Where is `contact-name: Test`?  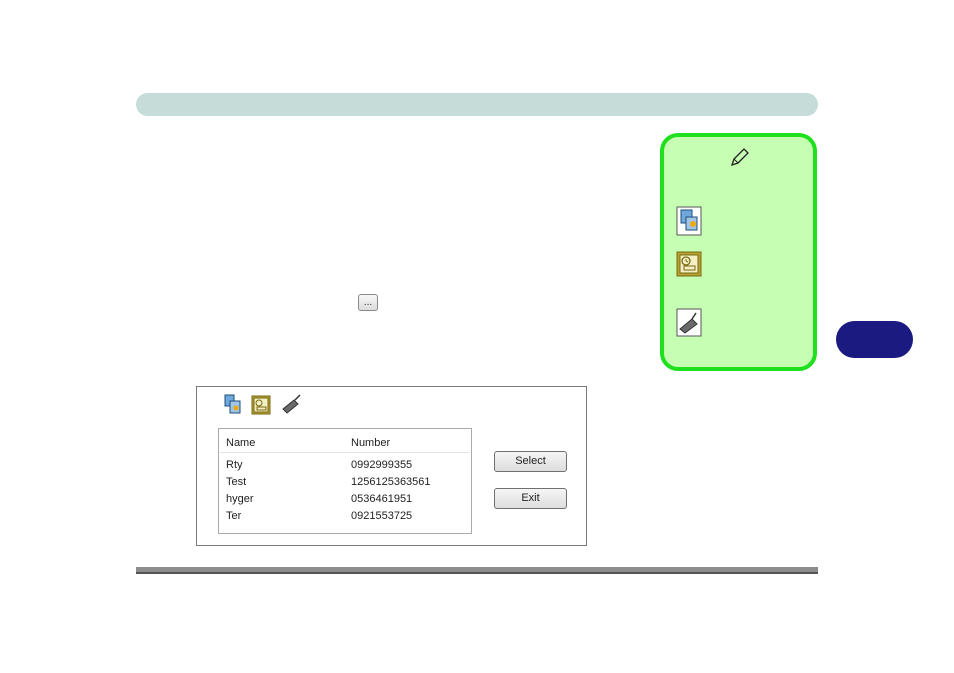
contact-name: Test is located at coordinates (236, 482).